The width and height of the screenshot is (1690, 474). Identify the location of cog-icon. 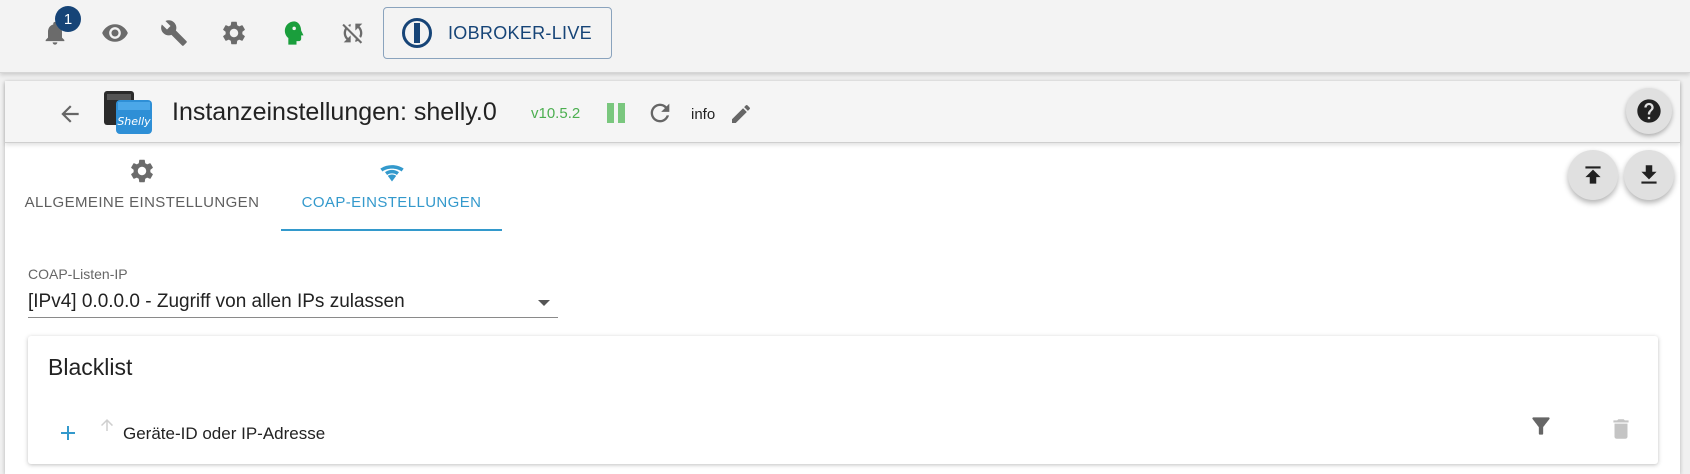
(234, 33).